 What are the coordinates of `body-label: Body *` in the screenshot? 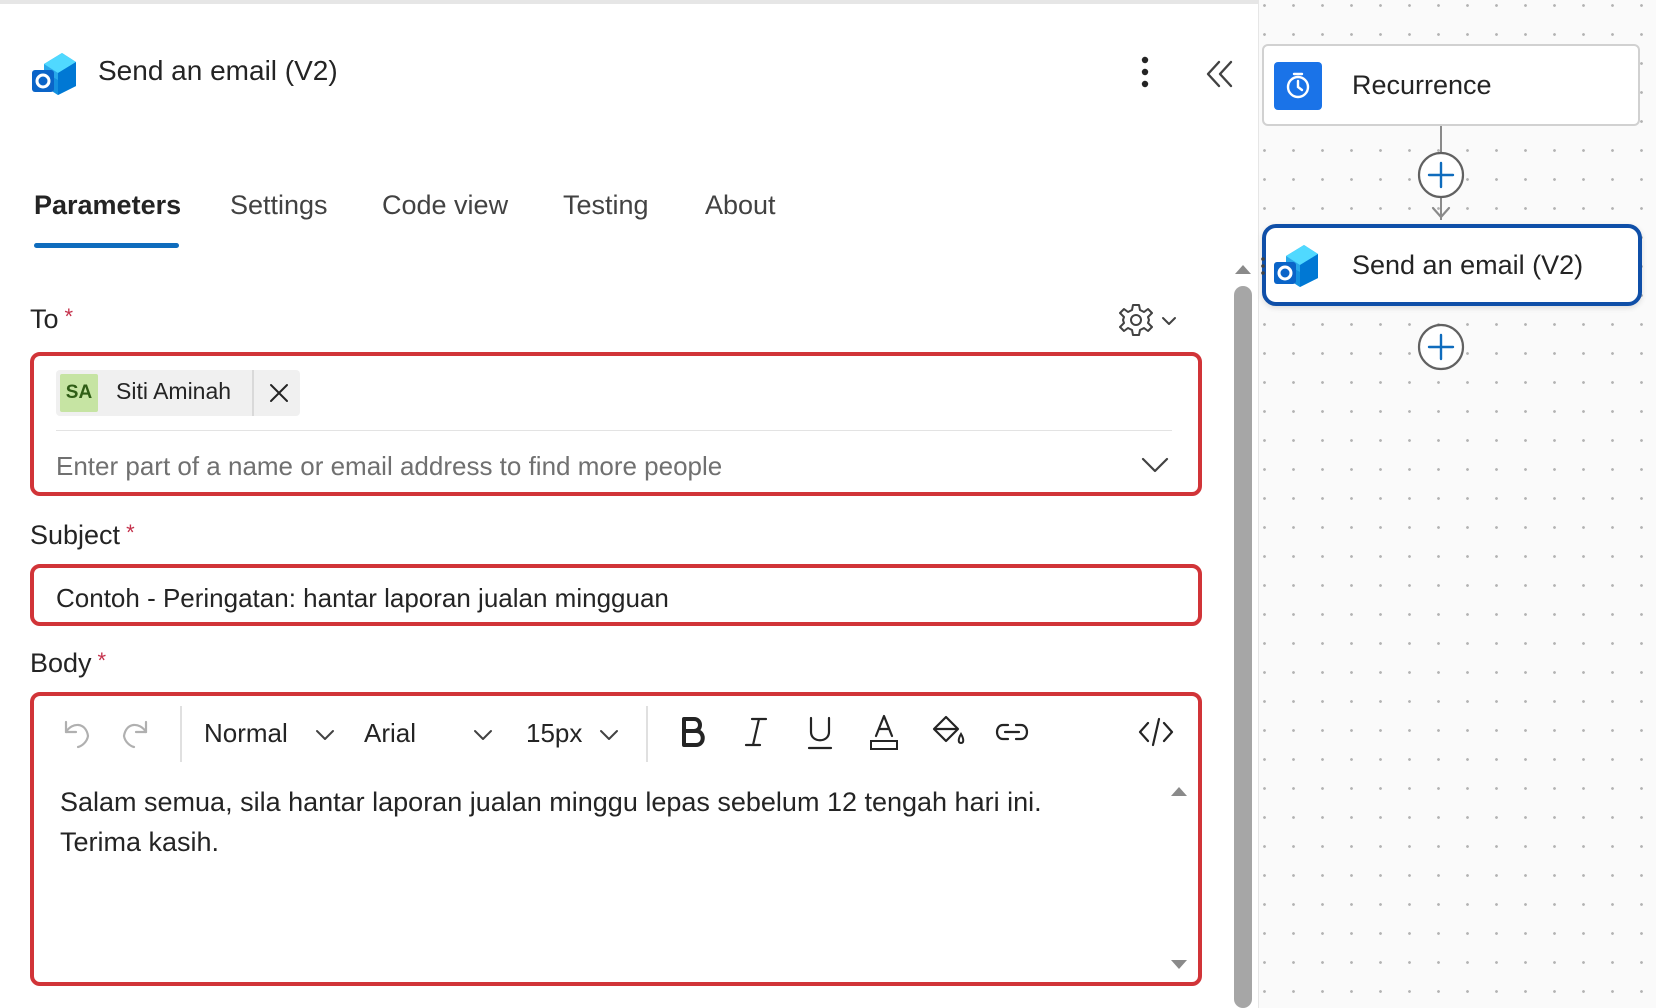 It's located at (68, 663).